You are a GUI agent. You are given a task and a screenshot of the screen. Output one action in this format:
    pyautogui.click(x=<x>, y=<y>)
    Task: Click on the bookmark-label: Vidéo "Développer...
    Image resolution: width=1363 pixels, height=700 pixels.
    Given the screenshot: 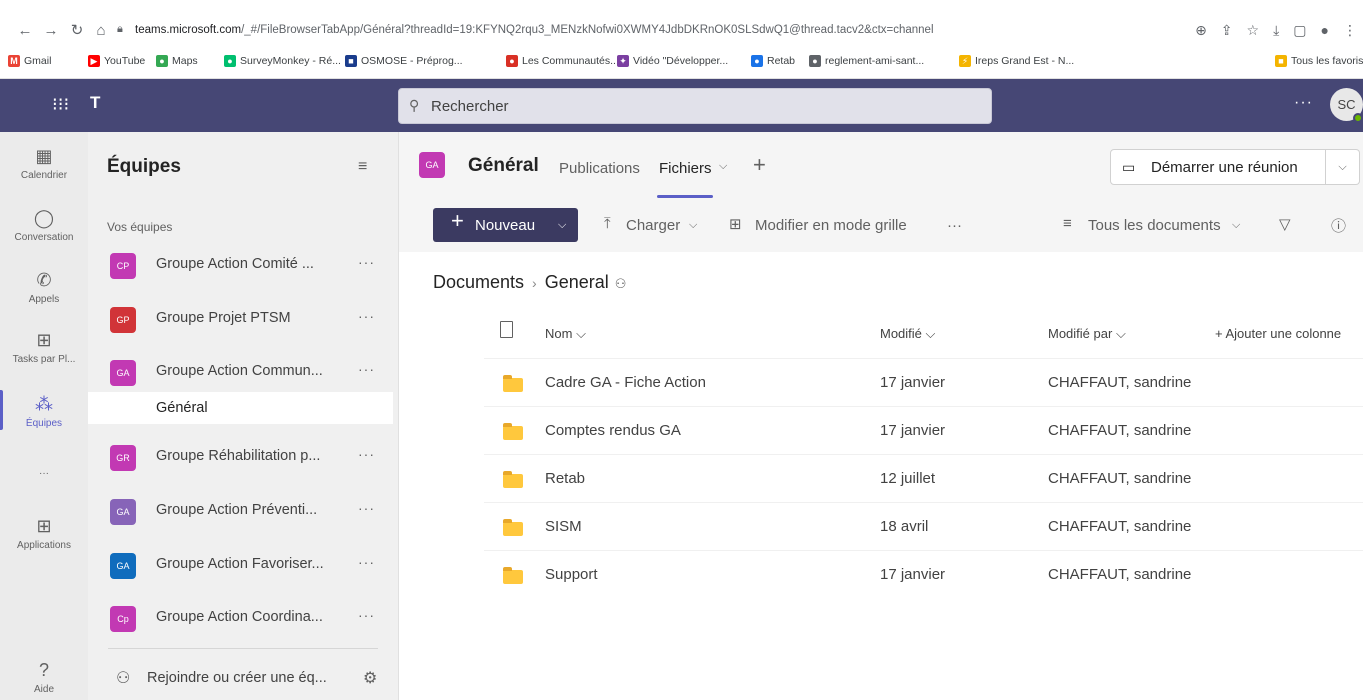 What is the action you would take?
    pyautogui.click(x=681, y=61)
    